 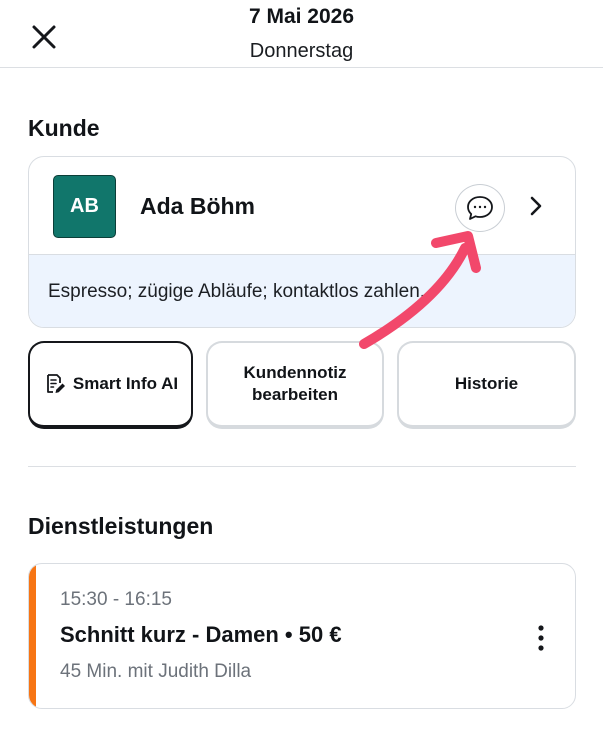 I want to click on appointment-date: 7 Mai 2026, so click(x=301, y=16).